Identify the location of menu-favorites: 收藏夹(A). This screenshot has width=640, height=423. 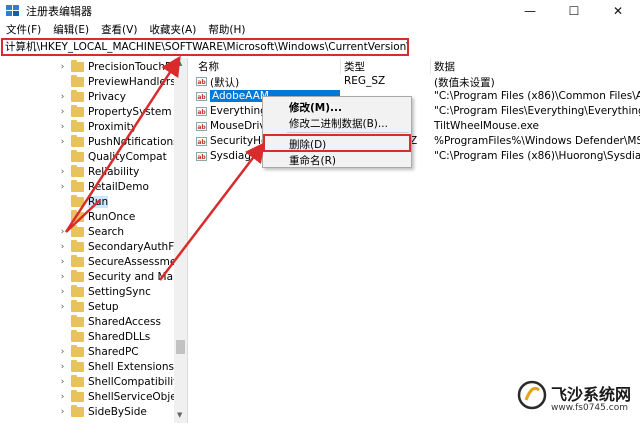
(172, 30).